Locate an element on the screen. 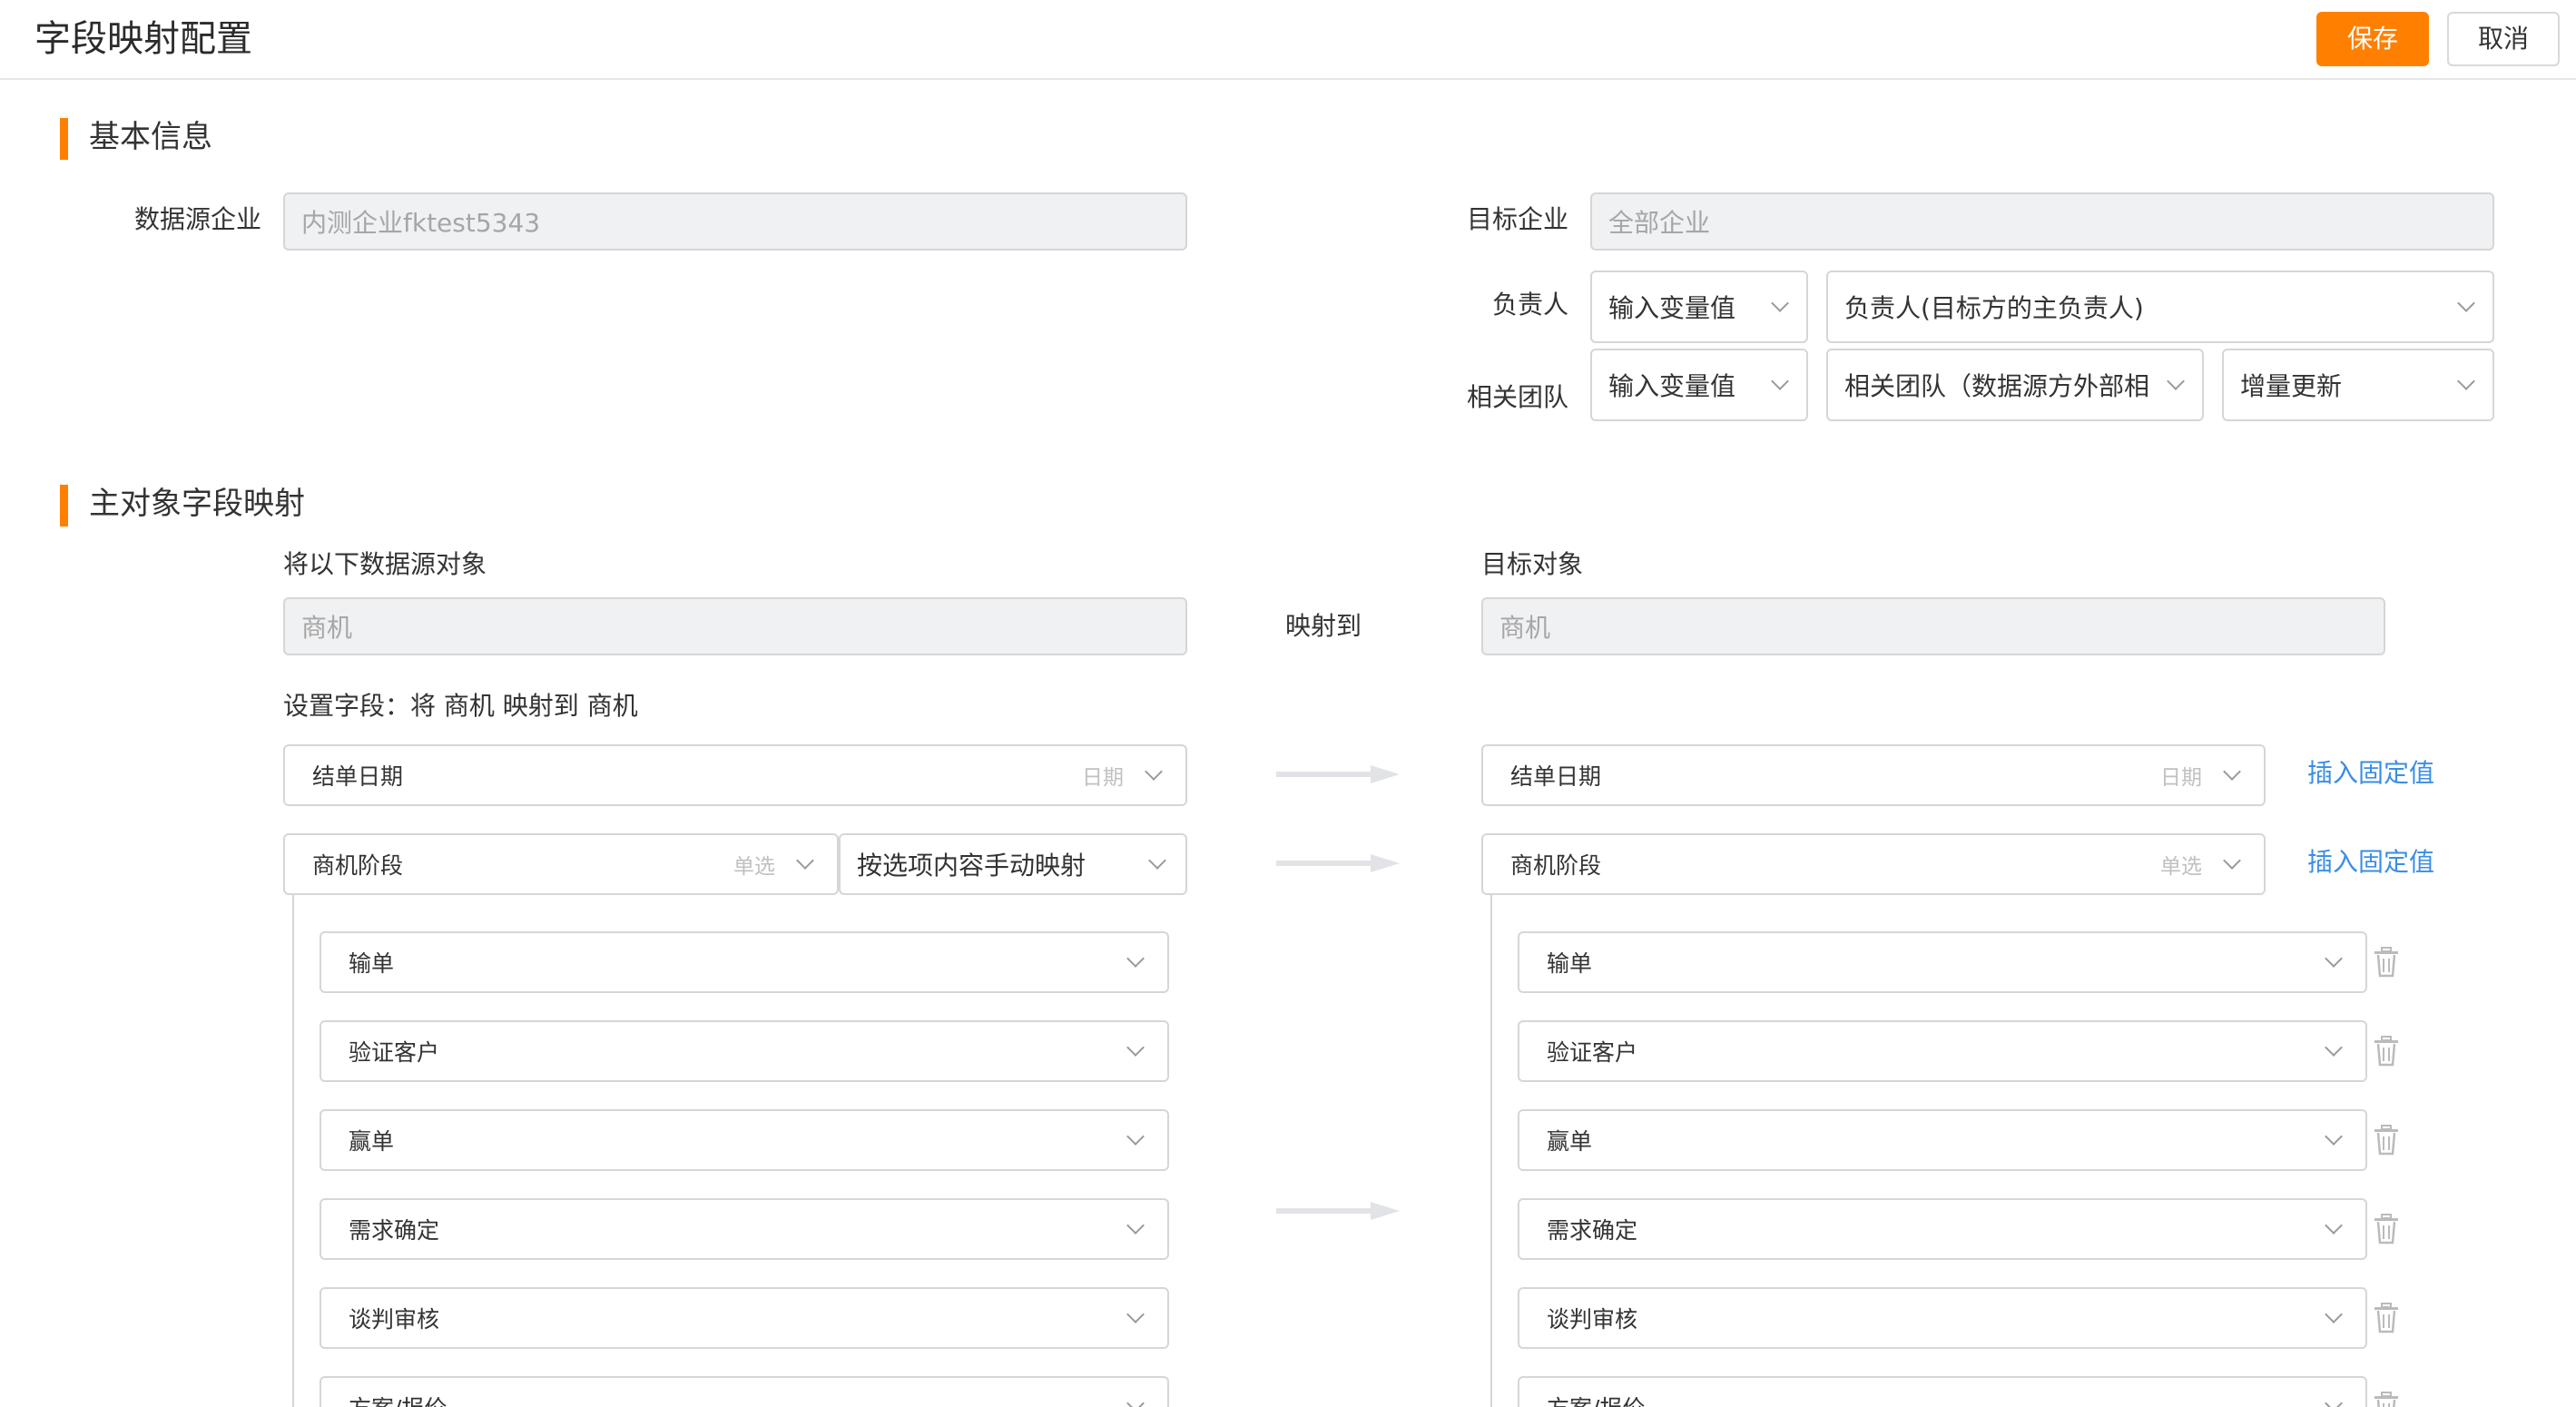 The height and width of the screenshot is (1407, 2576). source-option-select: 验证客户 is located at coordinates (744, 1051).